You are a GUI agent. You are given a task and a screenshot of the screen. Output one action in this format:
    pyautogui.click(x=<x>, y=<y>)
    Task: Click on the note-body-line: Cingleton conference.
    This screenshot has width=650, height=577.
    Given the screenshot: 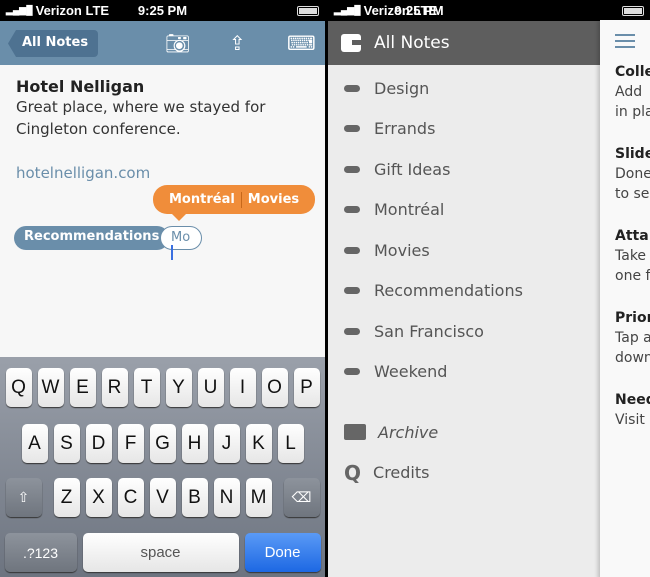 What is the action you would take?
    pyautogui.click(x=98, y=129)
    